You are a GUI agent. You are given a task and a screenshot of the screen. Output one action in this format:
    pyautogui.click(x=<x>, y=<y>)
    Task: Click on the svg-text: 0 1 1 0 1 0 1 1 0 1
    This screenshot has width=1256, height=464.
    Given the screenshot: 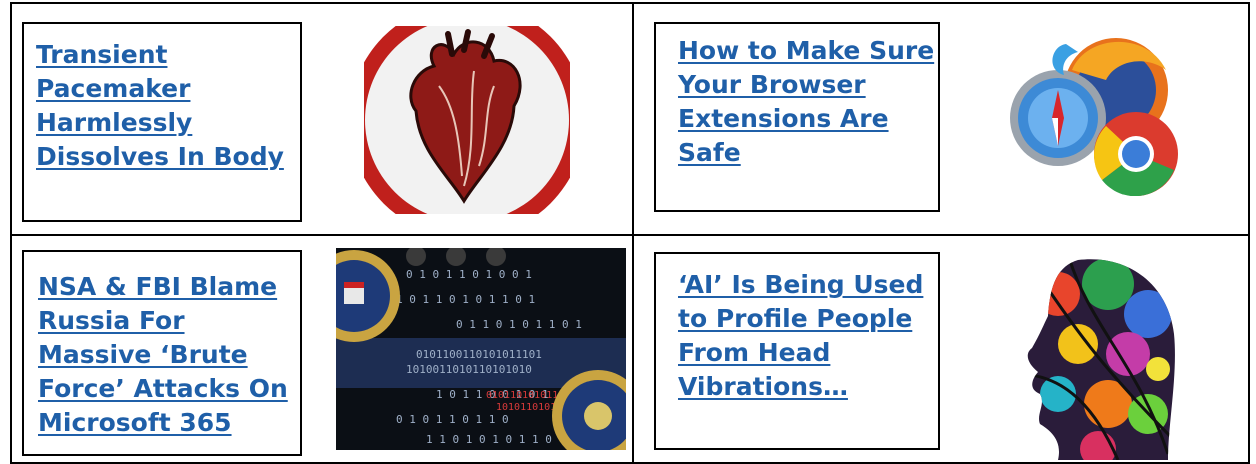 What is the action you would take?
    pyautogui.click(x=519, y=324)
    